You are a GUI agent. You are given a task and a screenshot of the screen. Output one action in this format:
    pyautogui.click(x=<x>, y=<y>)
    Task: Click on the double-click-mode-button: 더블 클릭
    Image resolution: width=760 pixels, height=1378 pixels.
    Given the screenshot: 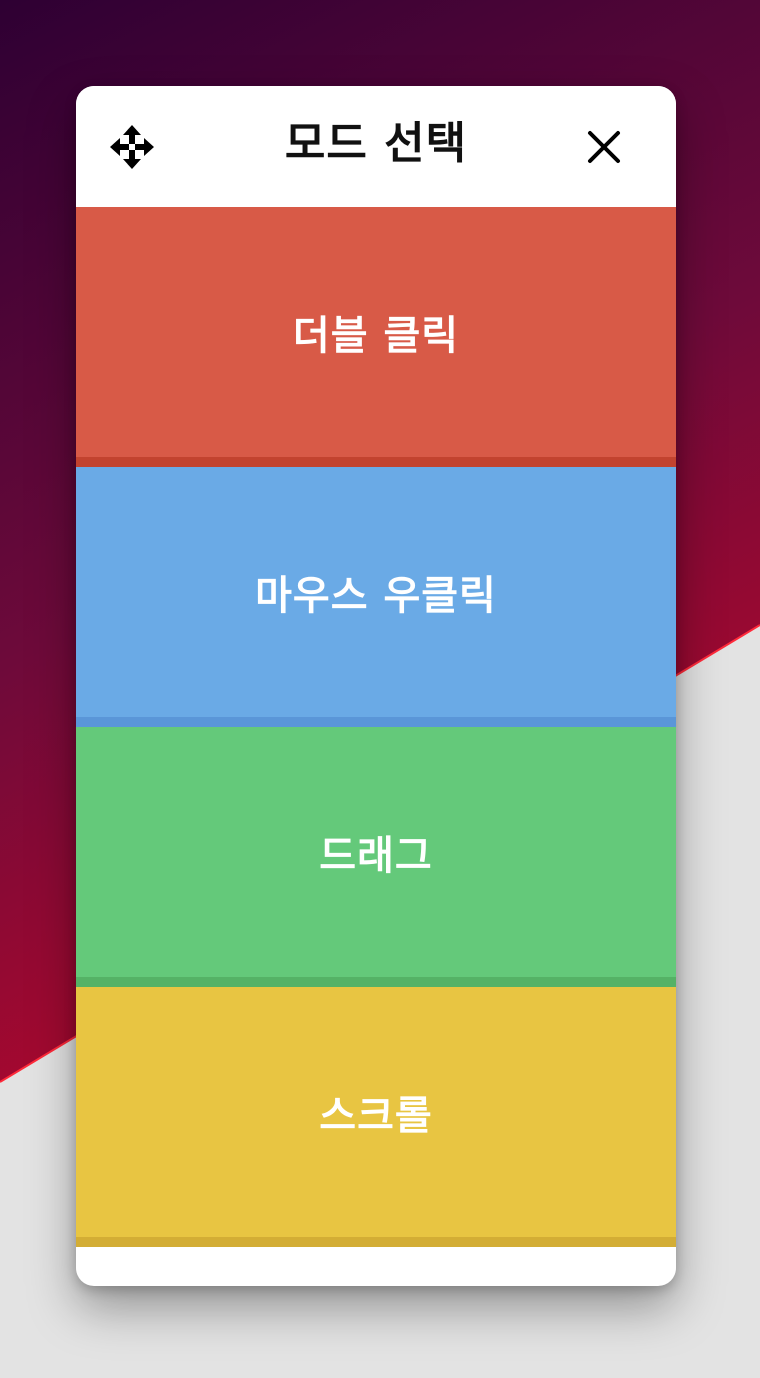 What is the action you would take?
    pyautogui.click(x=376, y=337)
    